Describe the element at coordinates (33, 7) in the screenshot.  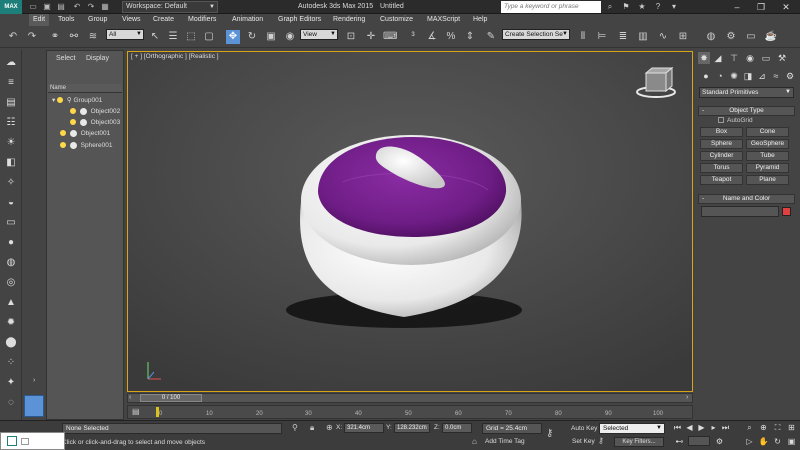
I see `new-file-icon: ▭` at that location.